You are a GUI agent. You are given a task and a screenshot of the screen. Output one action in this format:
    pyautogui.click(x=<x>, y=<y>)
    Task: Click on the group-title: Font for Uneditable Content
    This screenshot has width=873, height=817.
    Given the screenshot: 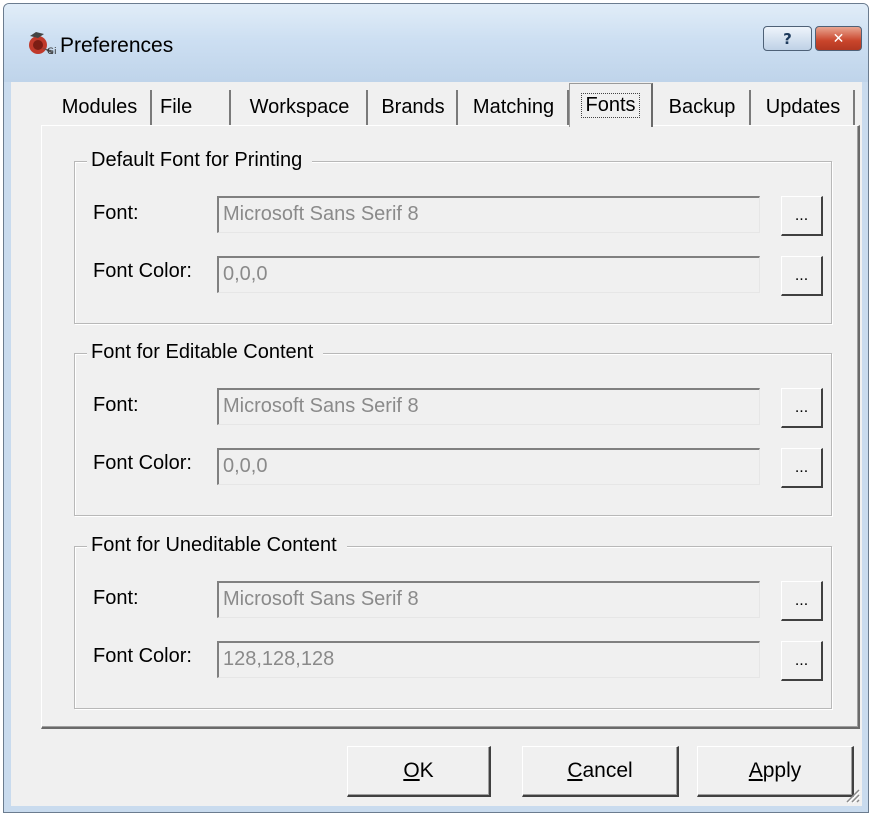 What is the action you would take?
    pyautogui.click(x=217, y=545)
    